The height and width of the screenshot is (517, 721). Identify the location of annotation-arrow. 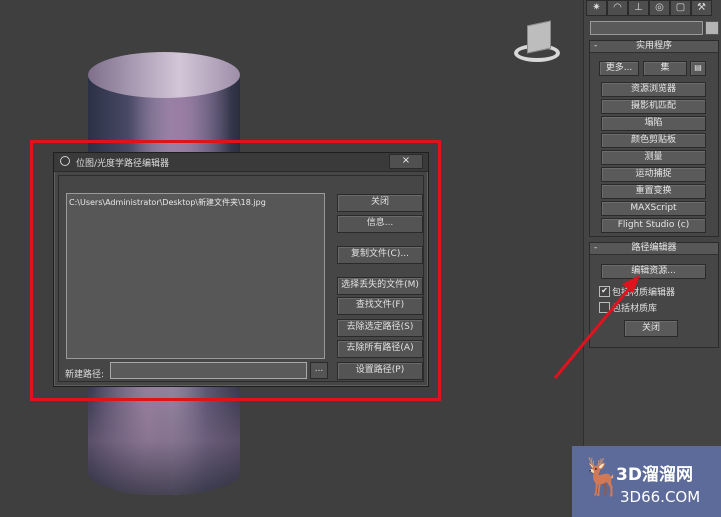
(596, 327).